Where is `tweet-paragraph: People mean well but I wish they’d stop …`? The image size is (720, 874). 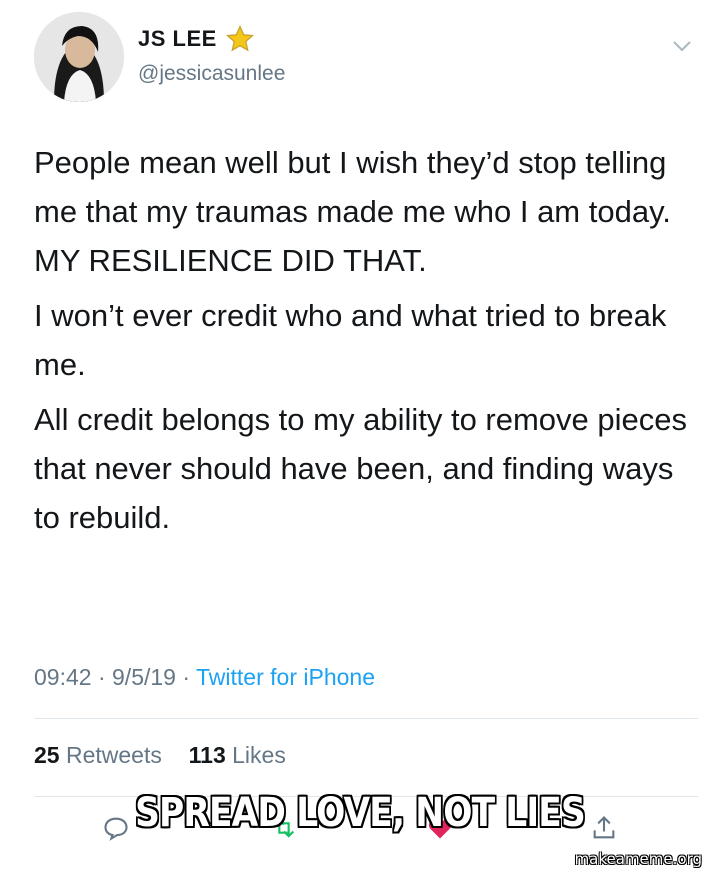 tweet-paragraph: People mean well but I wish they’d stop … is located at coordinates (352, 211).